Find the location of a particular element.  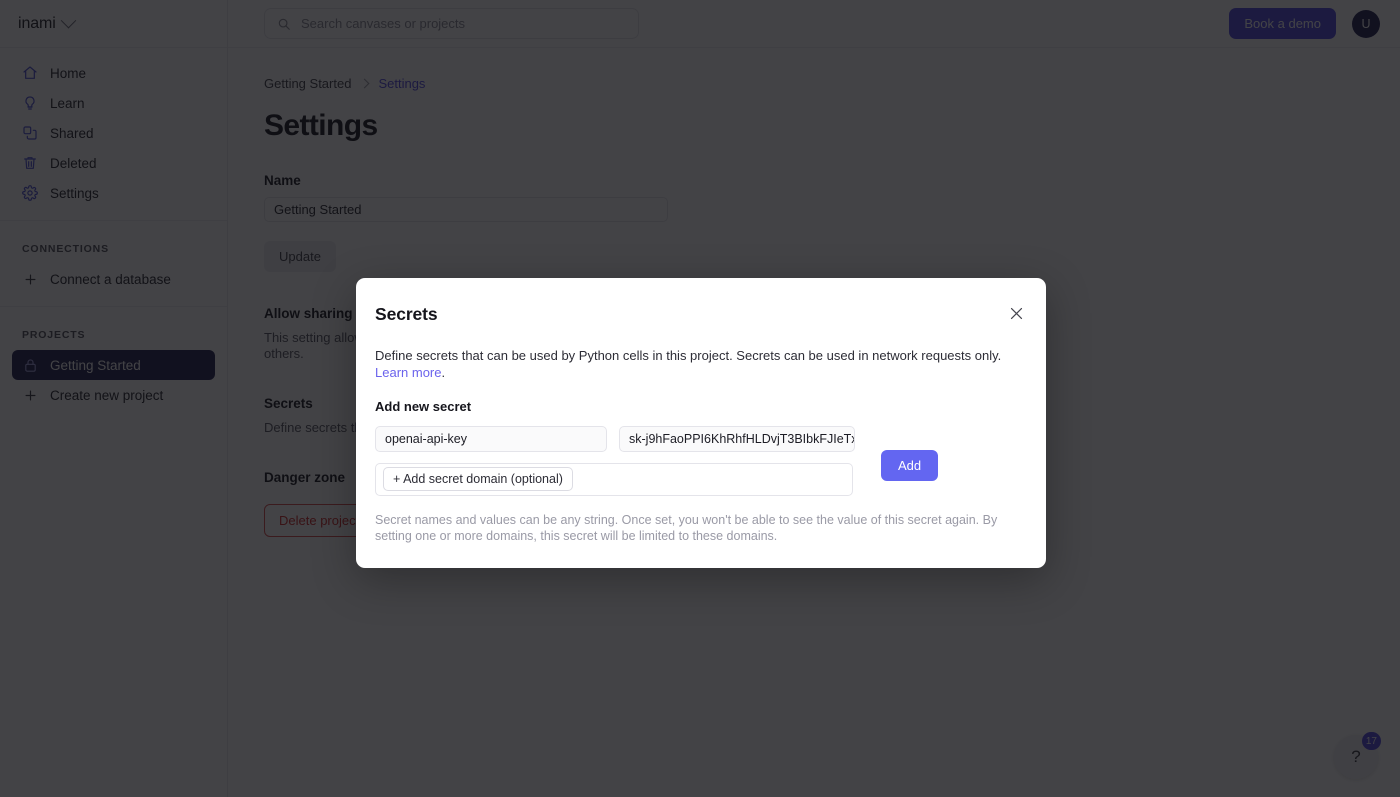

close-icon is located at coordinates (1016, 315).